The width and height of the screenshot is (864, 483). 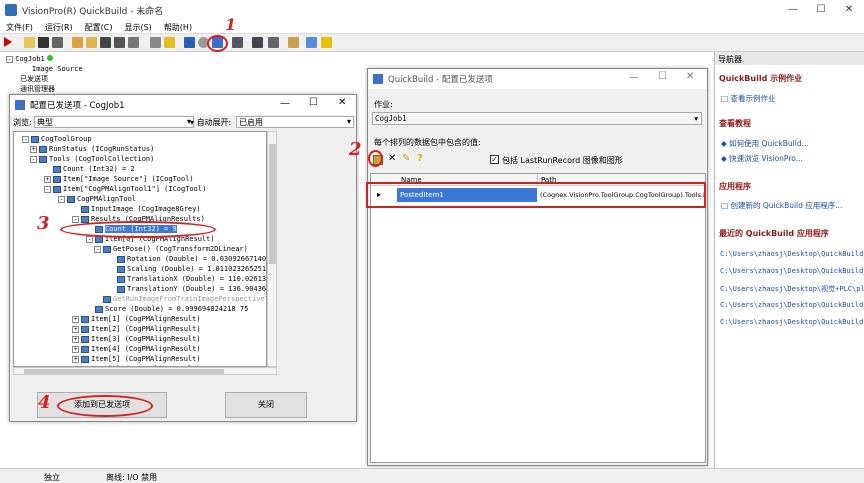 What do you see at coordinates (748, 98) in the screenshot?
I see `nav-link-view-examples: □ 查看示例作业` at bounding box center [748, 98].